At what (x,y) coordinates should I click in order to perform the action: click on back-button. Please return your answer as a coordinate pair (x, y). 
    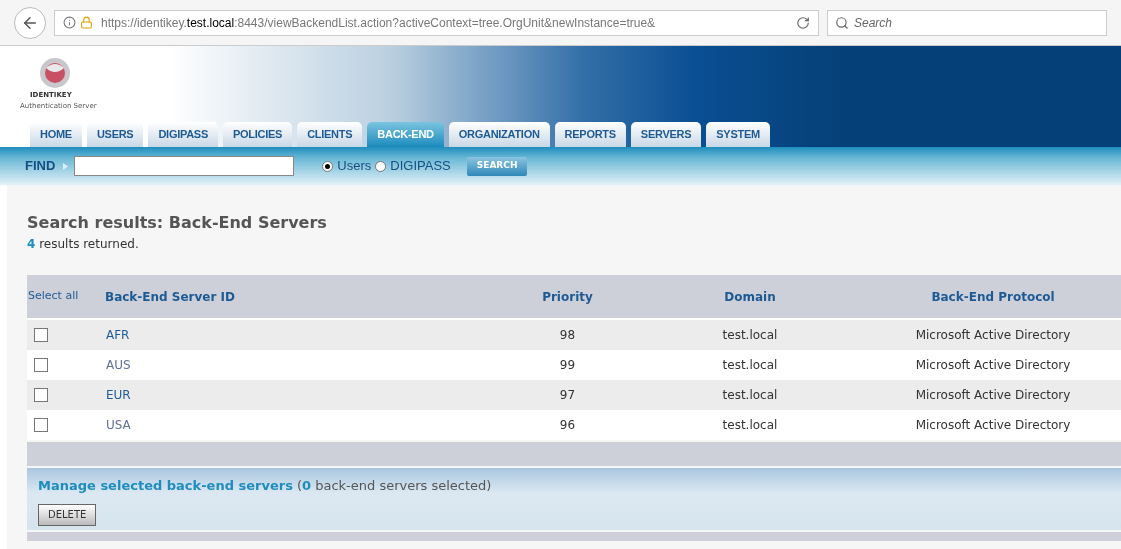
    Looking at the image, I should click on (30, 22).